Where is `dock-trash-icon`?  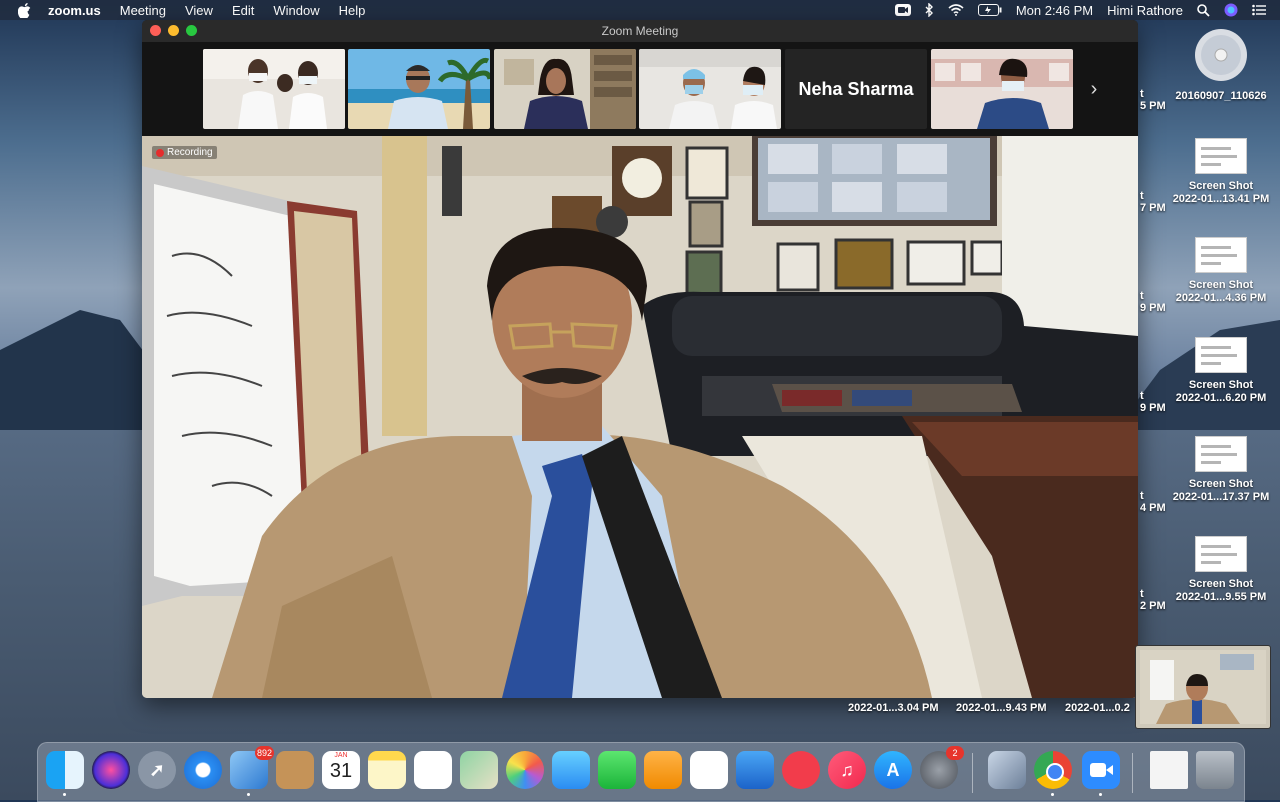
dock-trash-icon is located at coordinates (1215, 770).